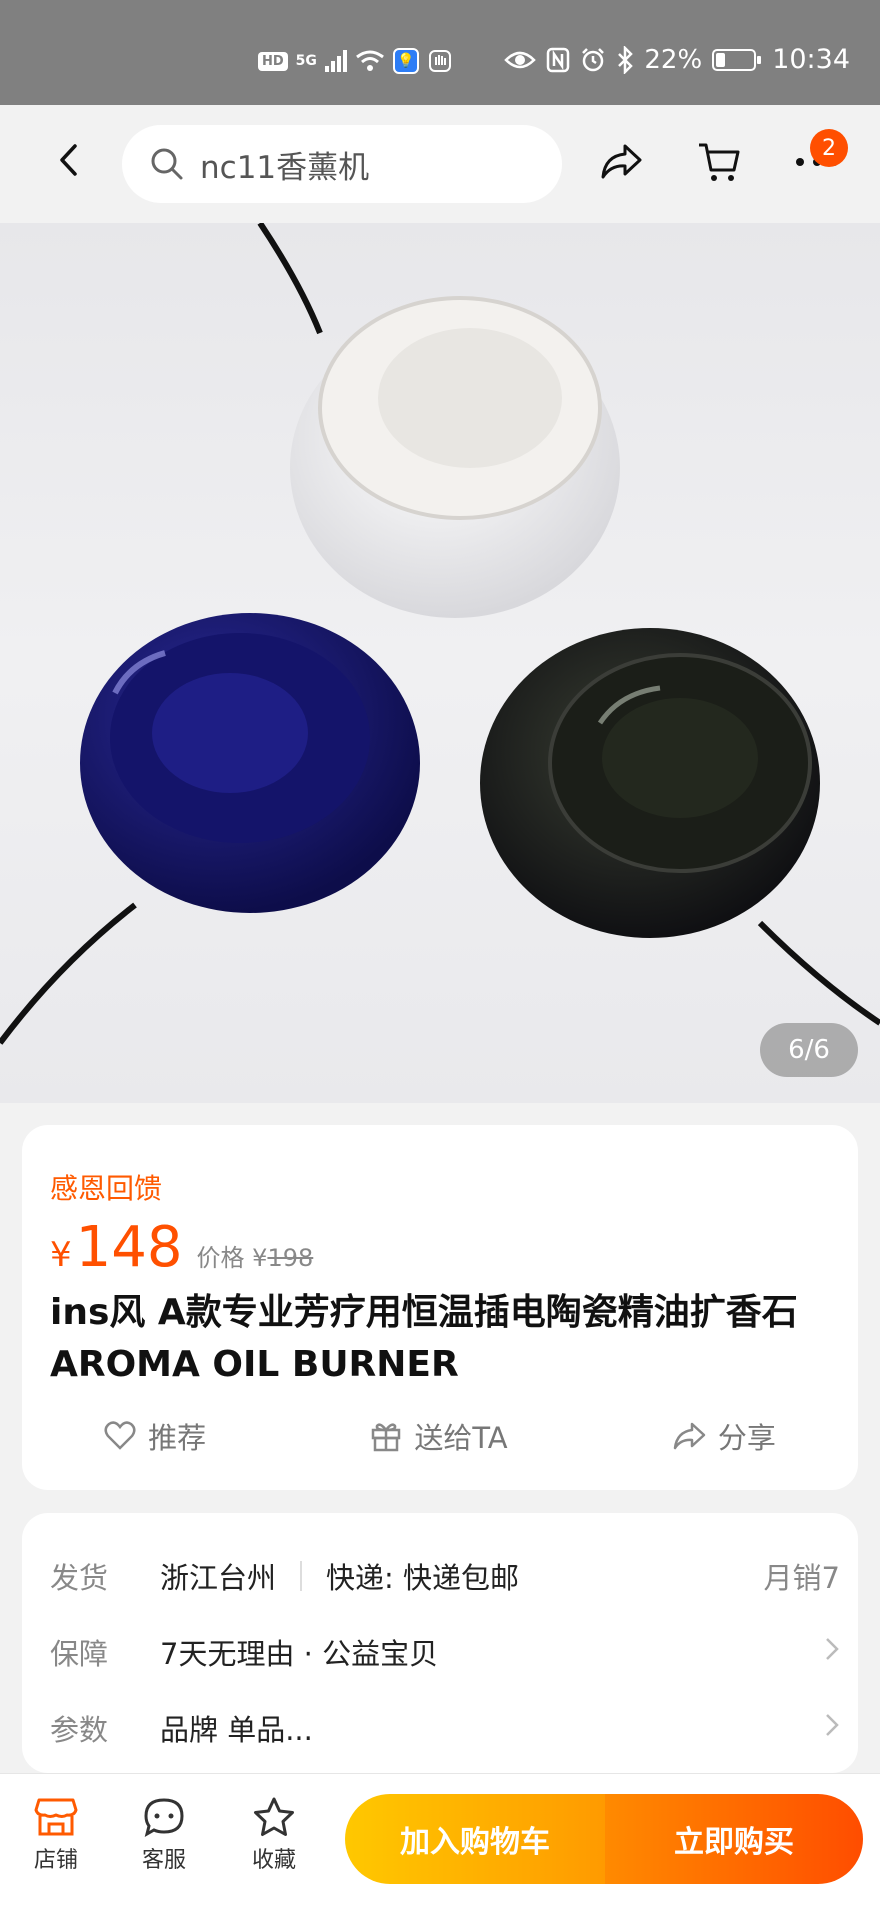 This screenshot has width=880, height=1907. What do you see at coordinates (274, 1816) in the screenshot?
I see `star-icon` at bounding box center [274, 1816].